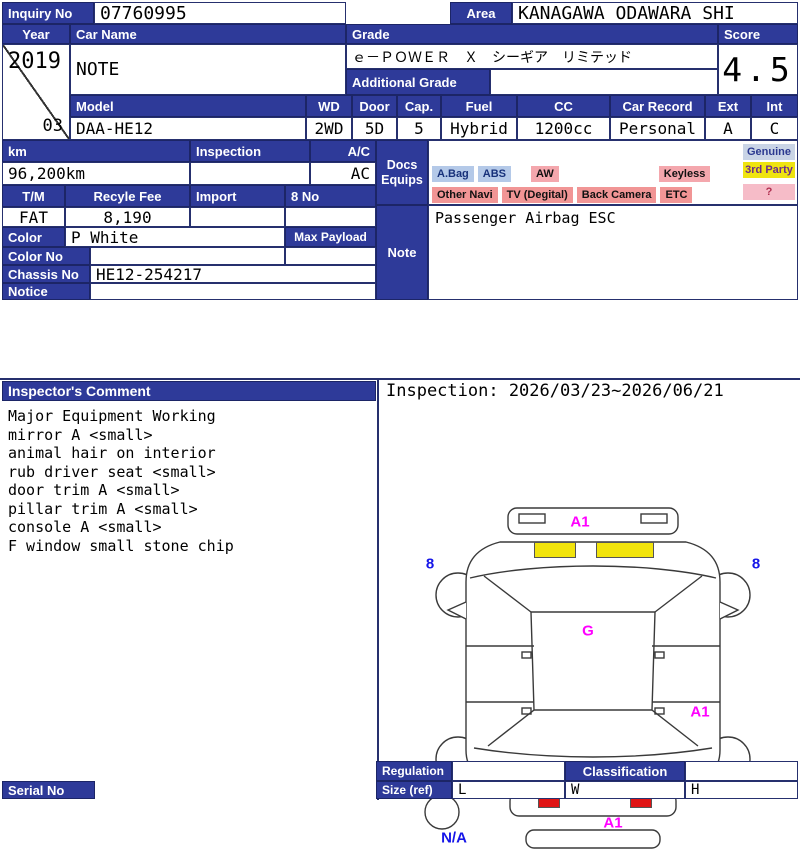 The width and height of the screenshot is (800, 861). What do you see at coordinates (728, 128) in the screenshot?
I see `ext-value: A` at bounding box center [728, 128].